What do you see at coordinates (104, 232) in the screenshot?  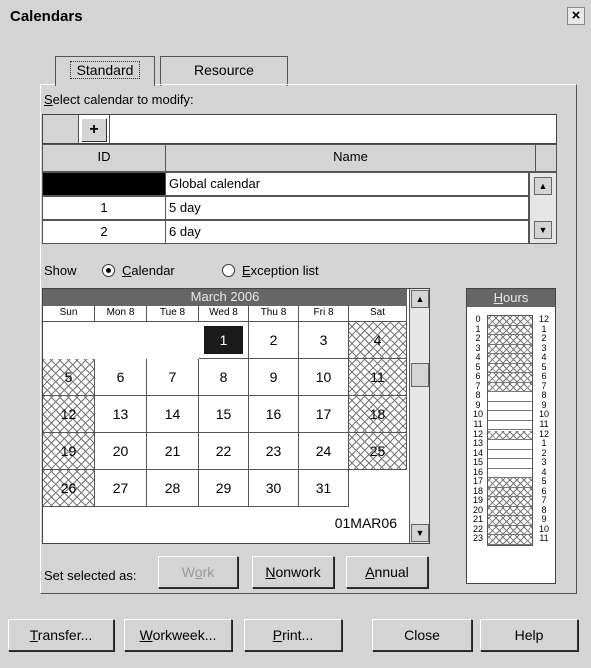 I see `table-row-id: 2` at bounding box center [104, 232].